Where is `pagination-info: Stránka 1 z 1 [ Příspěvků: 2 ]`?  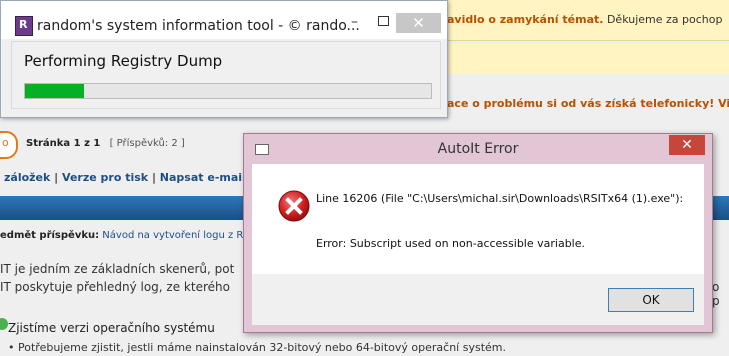 pagination-info: Stránka 1 z 1 [ Příspěvků: 2 ] is located at coordinates (105, 143).